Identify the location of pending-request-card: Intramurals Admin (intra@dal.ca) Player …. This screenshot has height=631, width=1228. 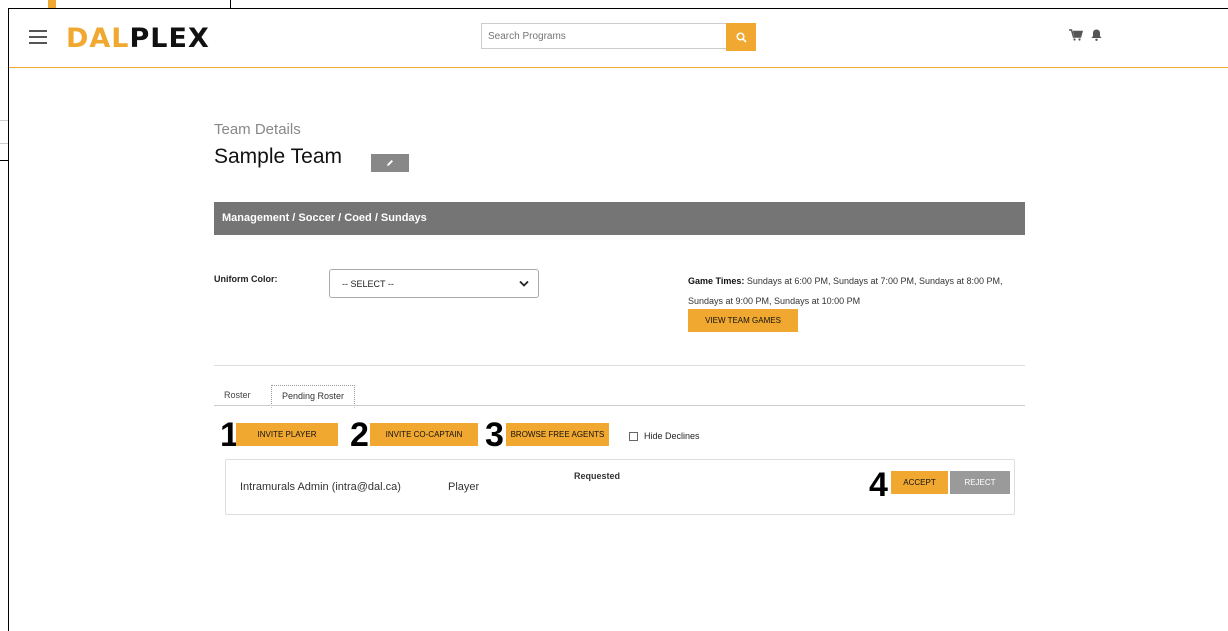
(620, 487).